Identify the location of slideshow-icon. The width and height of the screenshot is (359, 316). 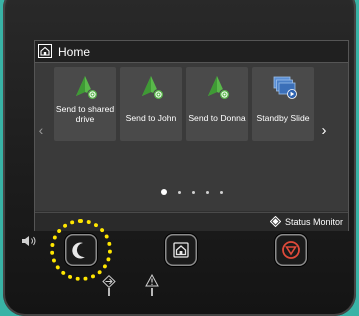
(285, 87).